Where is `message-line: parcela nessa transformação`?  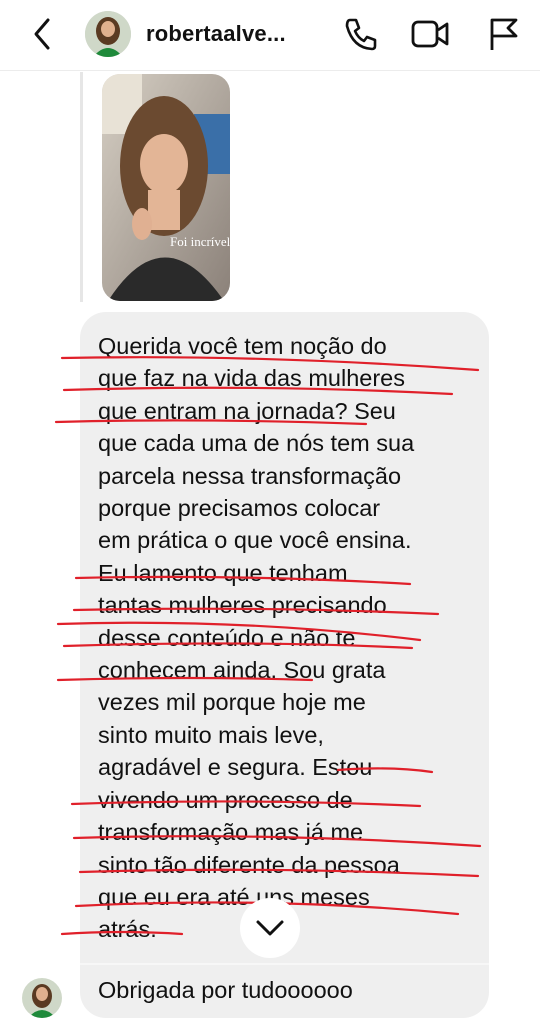 message-line: parcela nessa transformação is located at coordinates (250, 475).